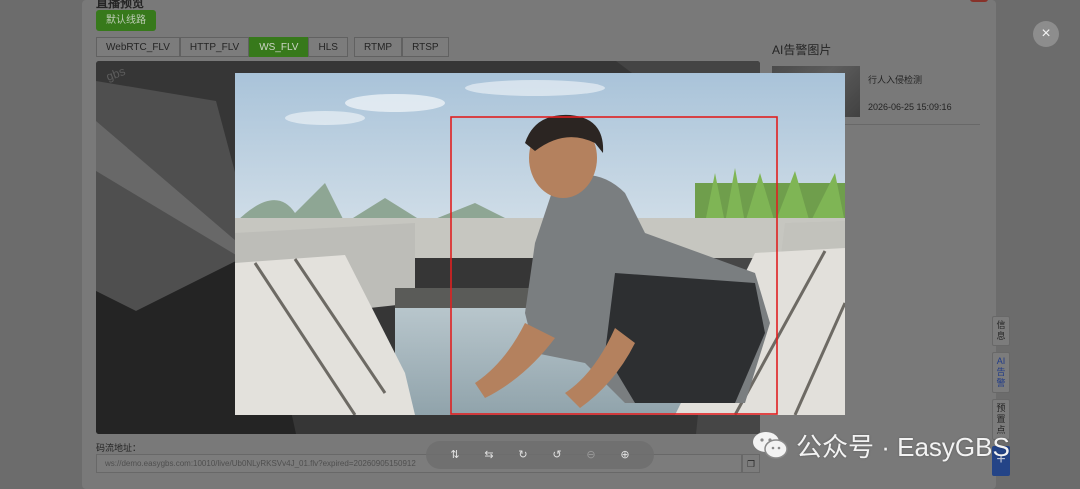 This screenshot has height=489, width=1080. I want to click on zoom-in-icon: ⊕, so click(625, 455).